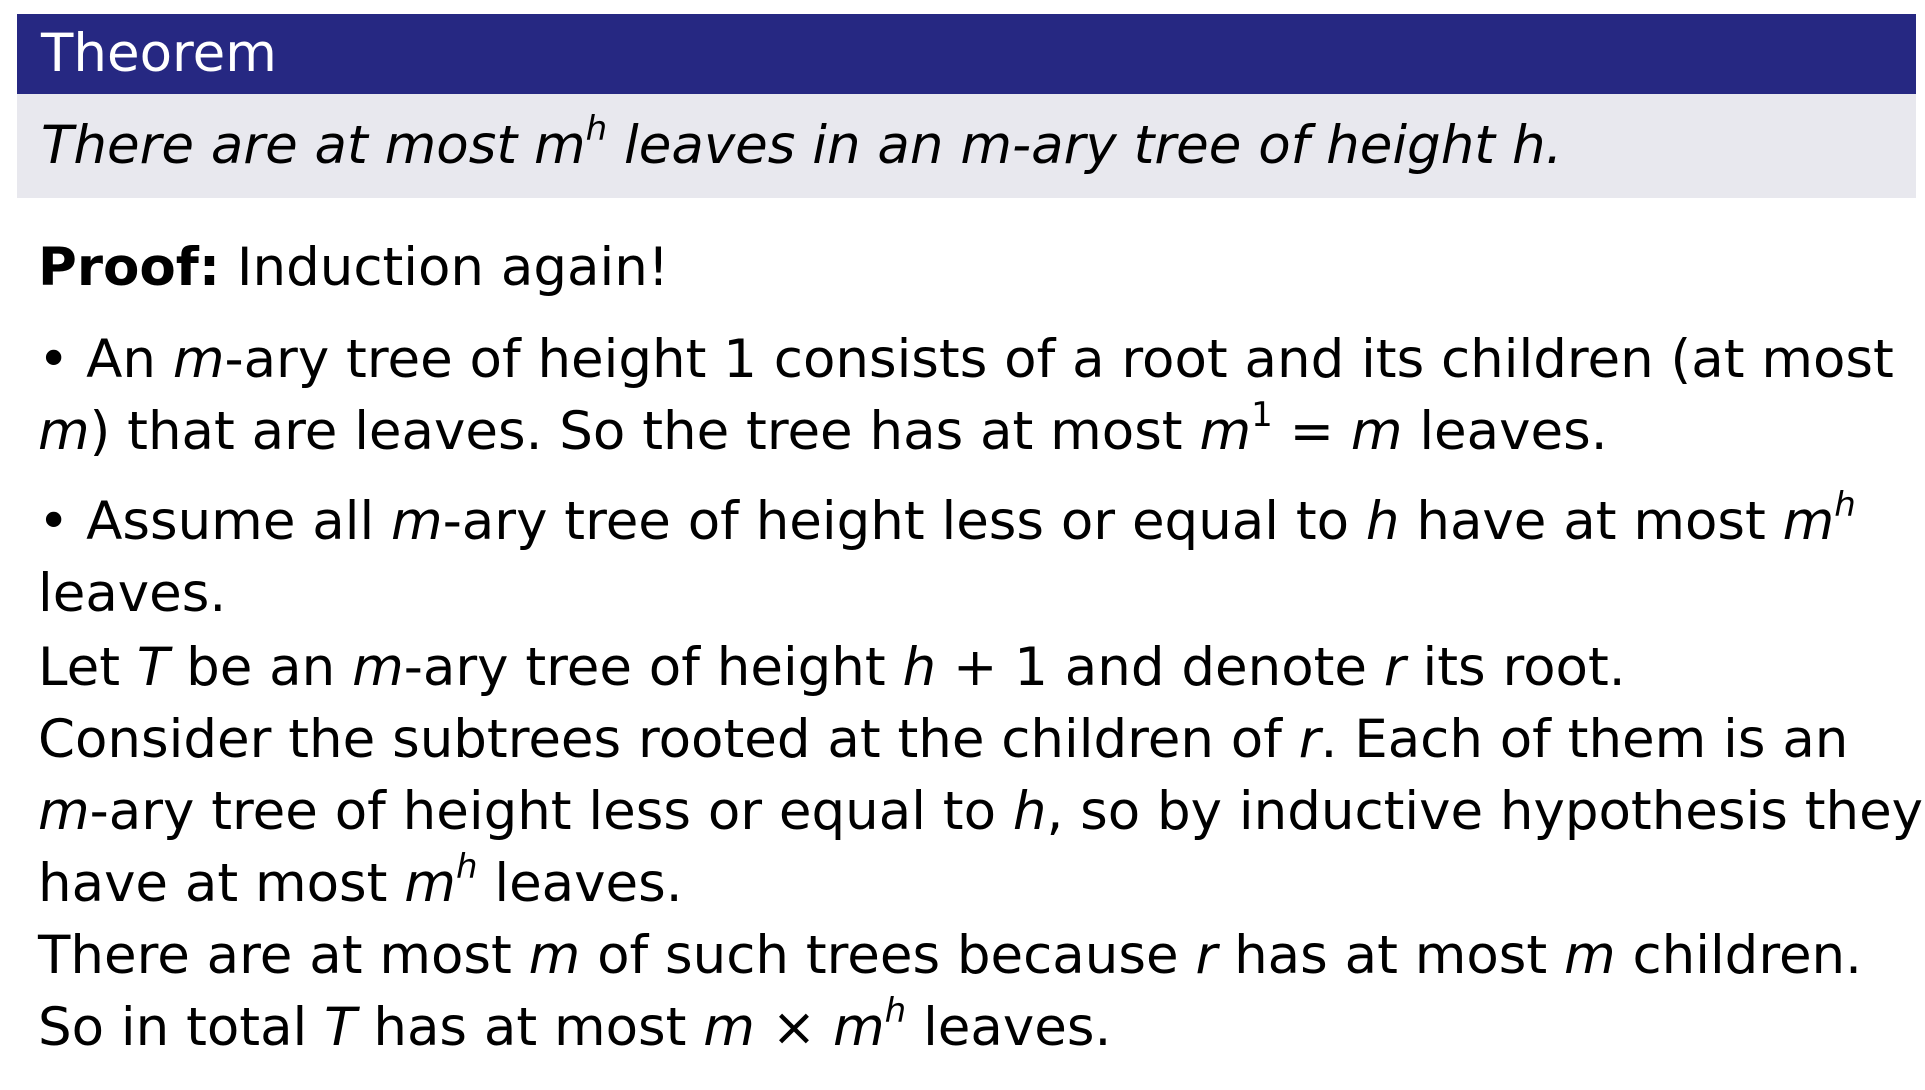 This screenshot has height=1090, width=1925. What do you see at coordinates (445, 267) in the screenshot?
I see `proof-intro: Induction again!` at bounding box center [445, 267].